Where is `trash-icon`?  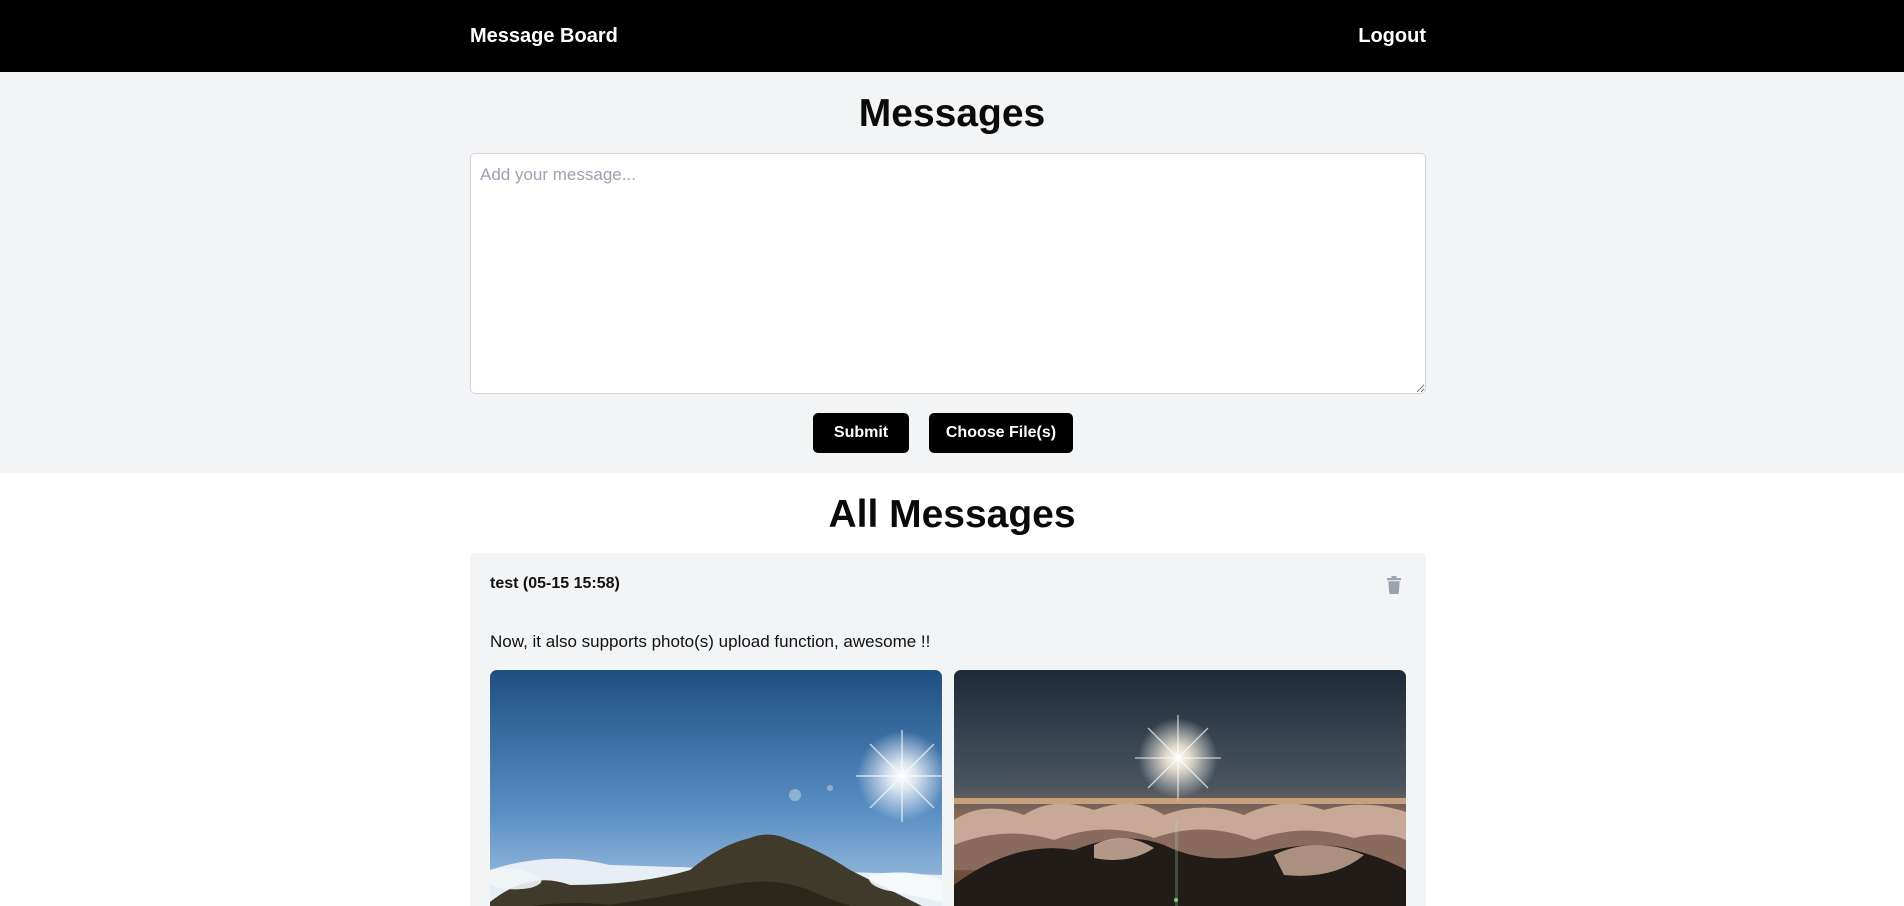 trash-icon is located at coordinates (1394, 586).